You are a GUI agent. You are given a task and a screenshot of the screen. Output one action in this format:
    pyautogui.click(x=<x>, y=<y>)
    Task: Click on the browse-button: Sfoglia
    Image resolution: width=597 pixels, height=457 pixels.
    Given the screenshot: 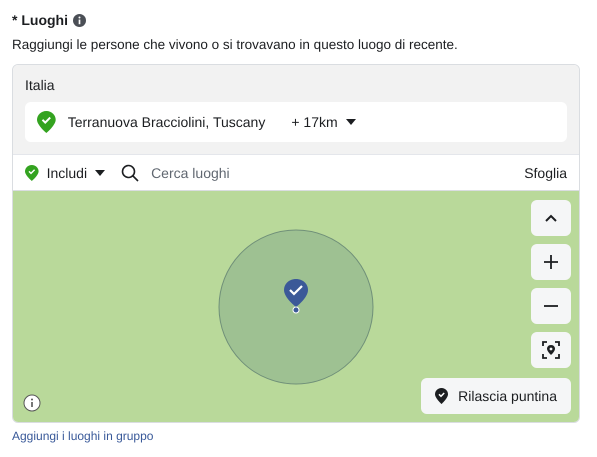 What is the action you would take?
    pyautogui.click(x=545, y=172)
    